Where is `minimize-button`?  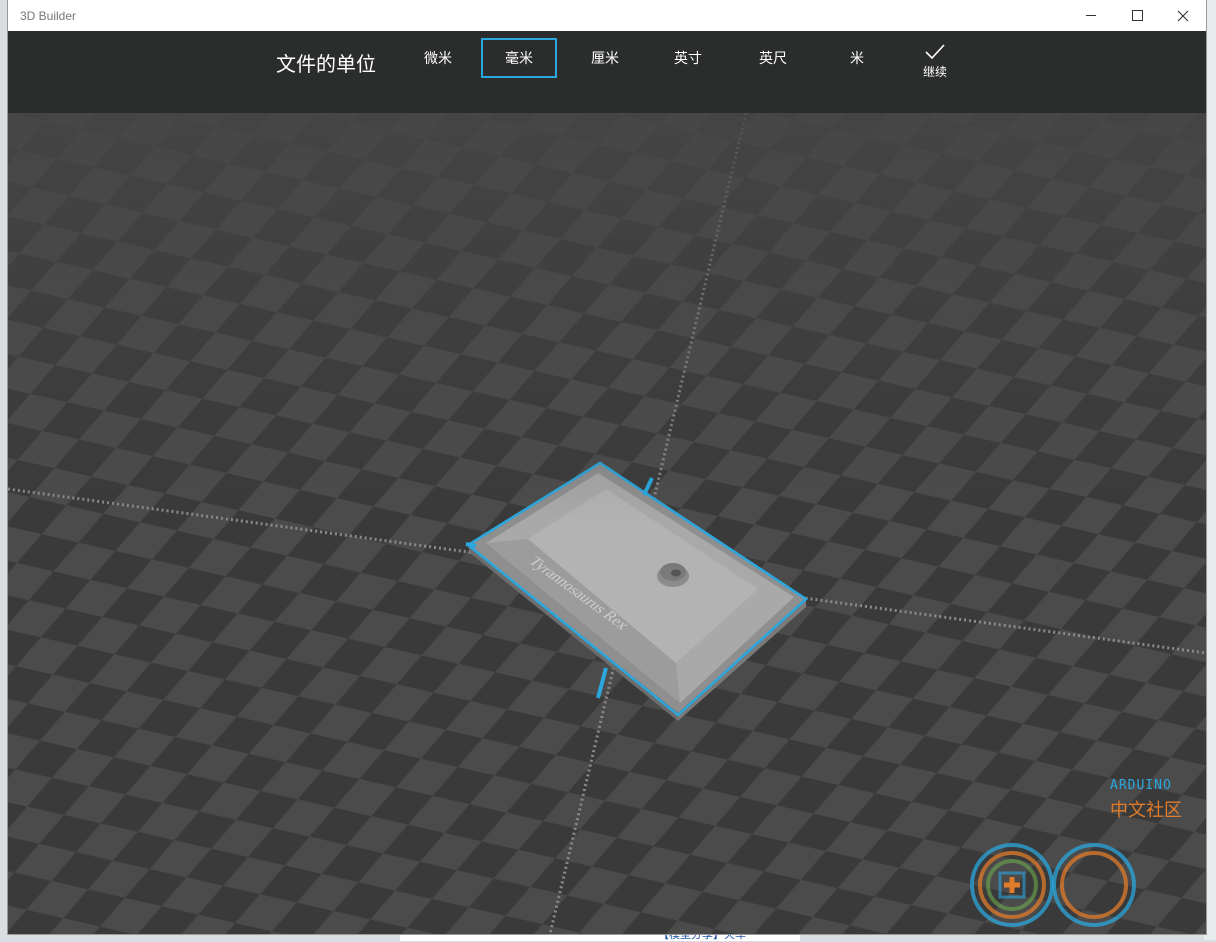 minimize-button is located at coordinates (1091, 15).